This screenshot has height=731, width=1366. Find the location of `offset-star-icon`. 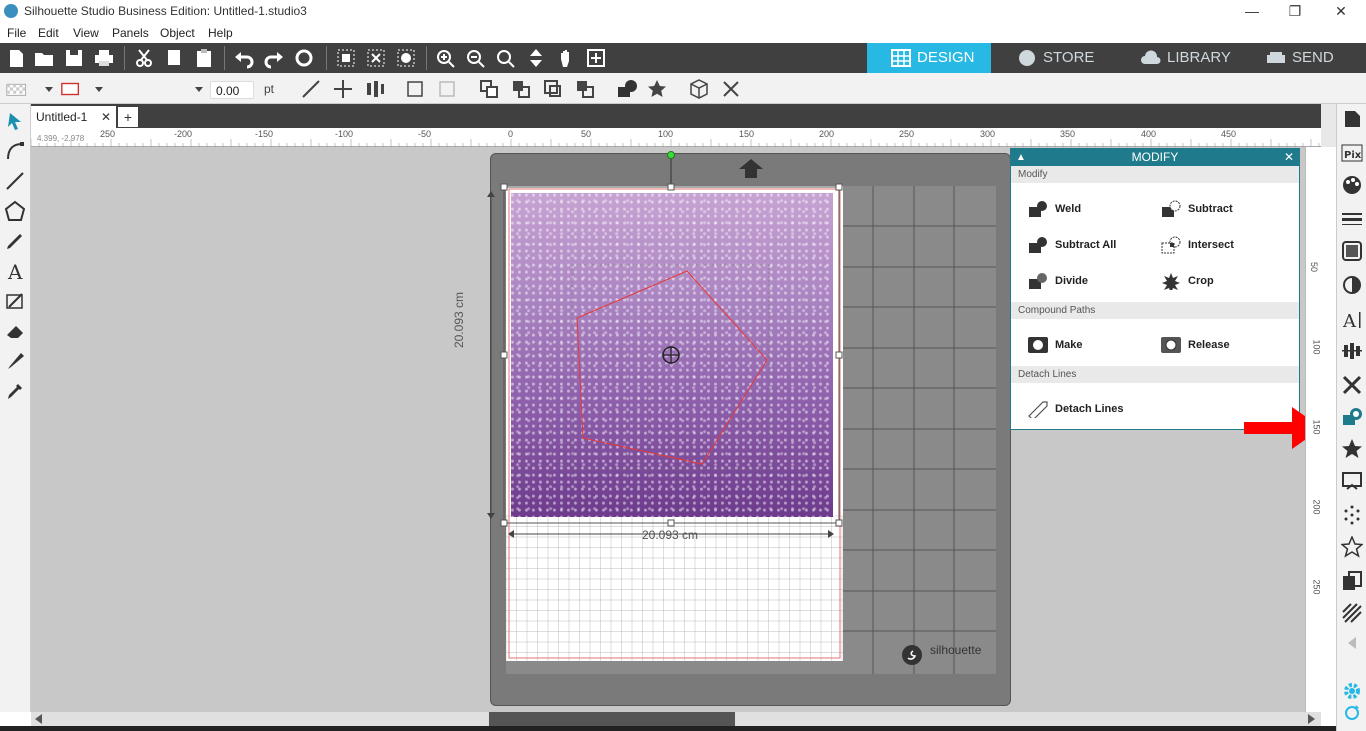

offset-star-icon is located at coordinates (1352, 449).